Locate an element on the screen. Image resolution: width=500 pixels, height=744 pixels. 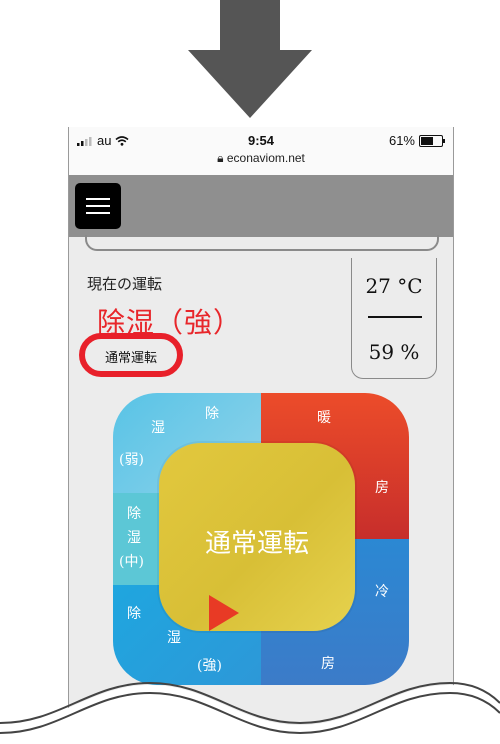
dry-weak-label-2: 除 is located at coordinates (212, 414).